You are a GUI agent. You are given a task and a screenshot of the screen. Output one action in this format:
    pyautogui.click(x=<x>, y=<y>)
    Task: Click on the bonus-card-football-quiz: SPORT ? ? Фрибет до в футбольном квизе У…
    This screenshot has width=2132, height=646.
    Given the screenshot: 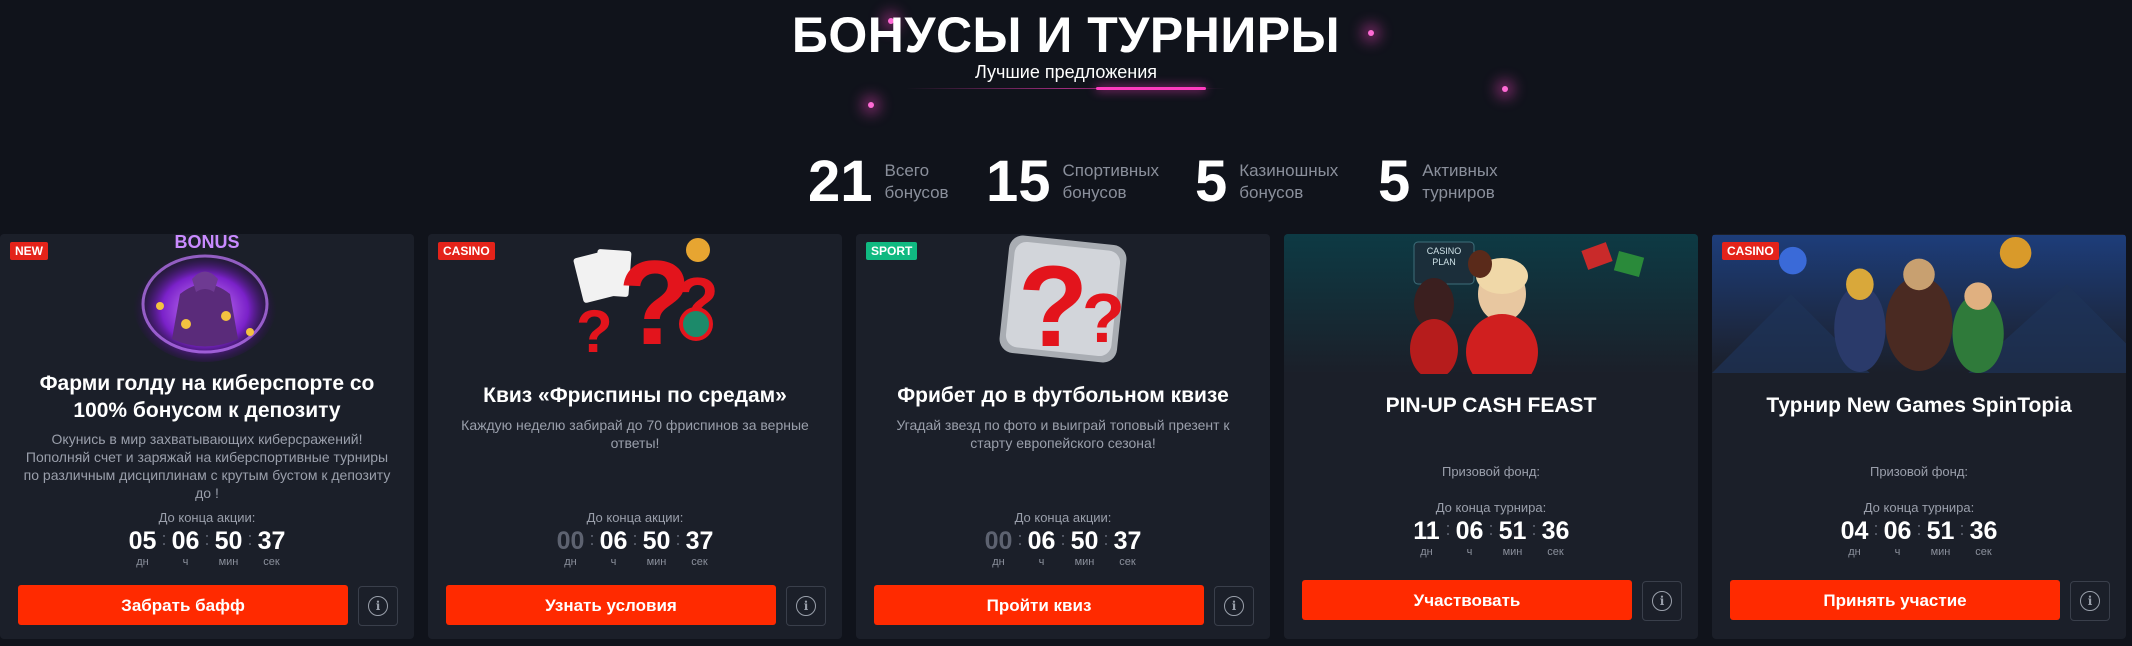 What is the action you would take?
    pyautogui.click(x=1063, y=436)
    